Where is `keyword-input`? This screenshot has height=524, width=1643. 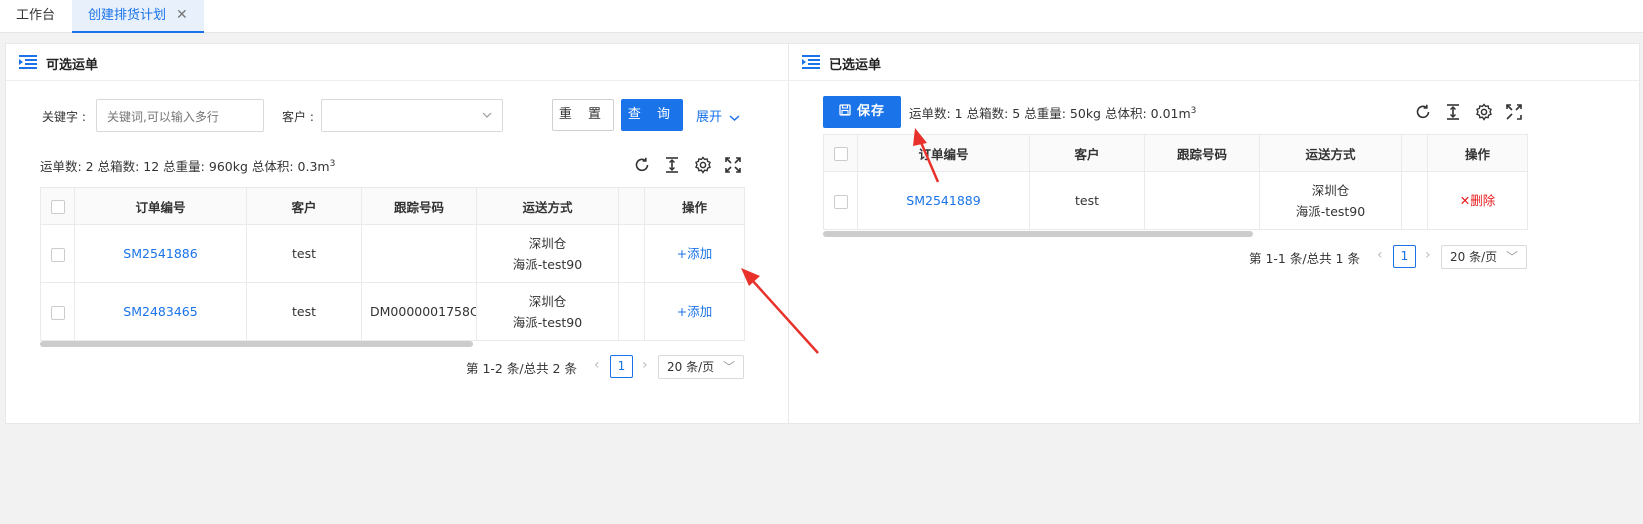 keyword-input is located at coordinates (180, 115).